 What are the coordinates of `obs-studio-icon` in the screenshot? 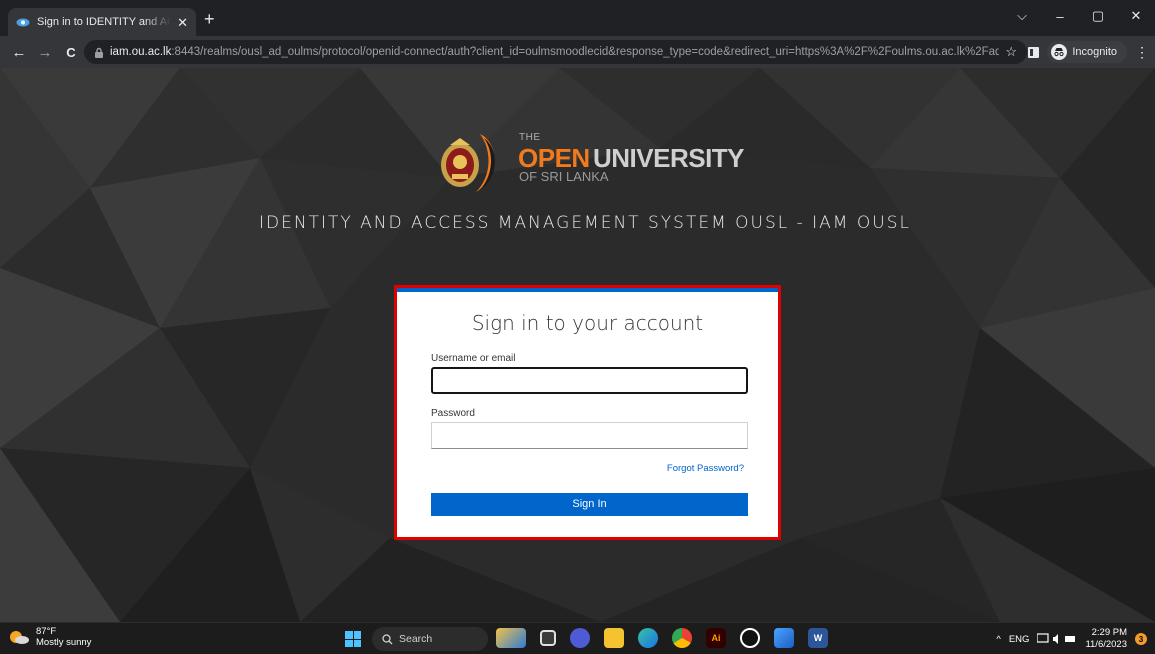 It's located at (750, 638).